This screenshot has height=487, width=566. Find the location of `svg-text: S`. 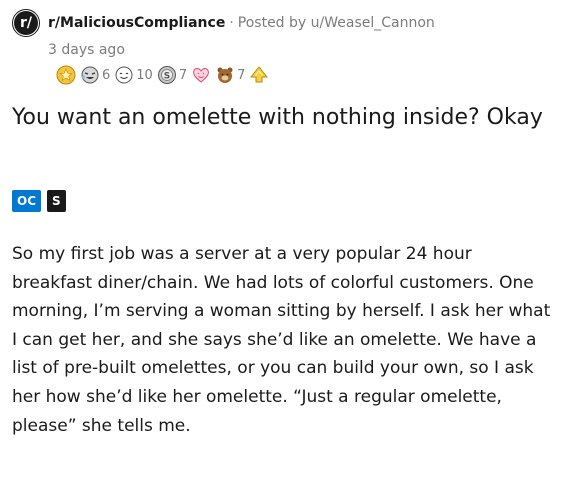

svg-text: S is located at coordinates (167, 77).